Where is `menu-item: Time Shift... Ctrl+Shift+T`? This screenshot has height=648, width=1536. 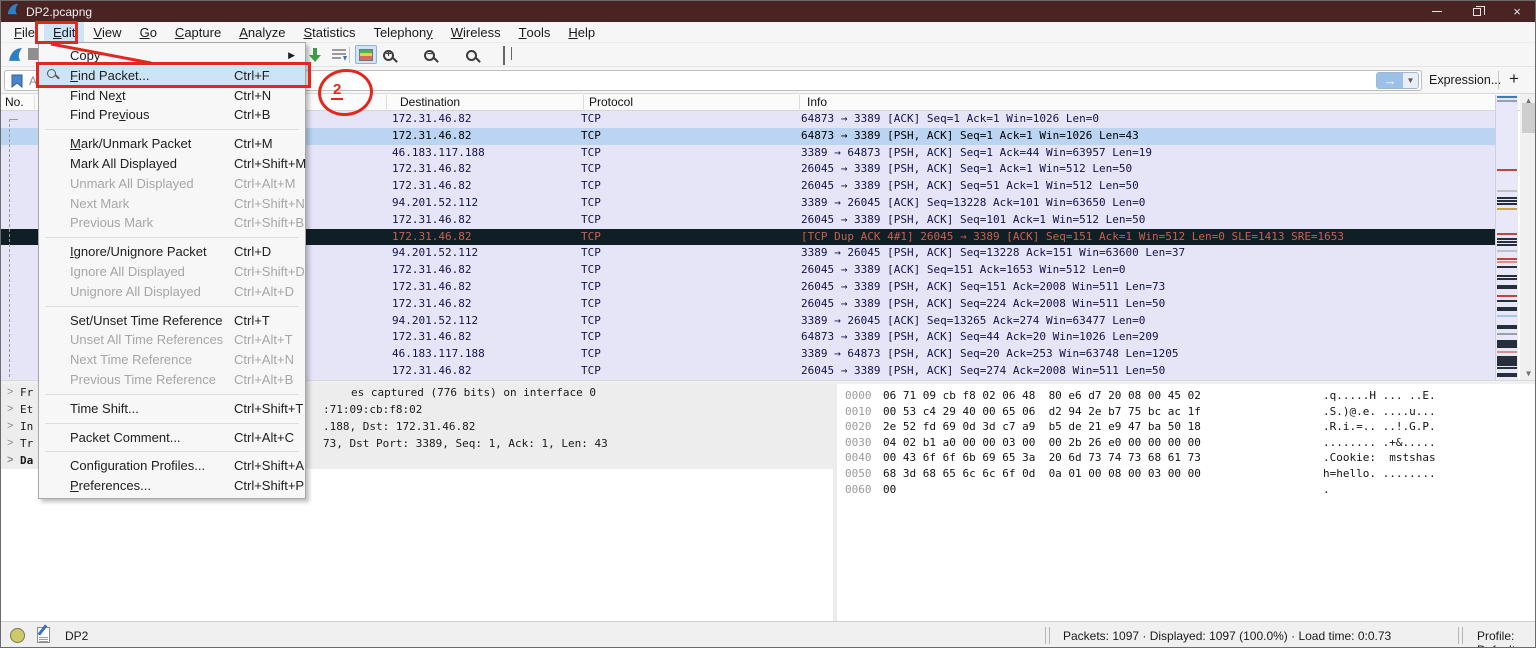
menu-item: Time Shift... Ctrl+Shift+T is located at coordinates (172, 409).